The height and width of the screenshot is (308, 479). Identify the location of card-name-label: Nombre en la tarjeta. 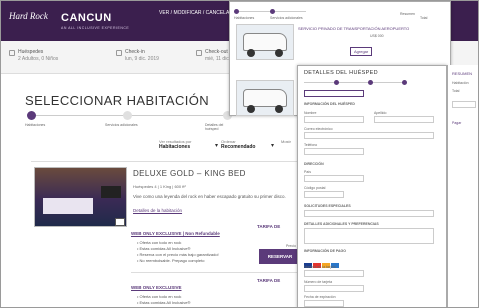
(320, 267).